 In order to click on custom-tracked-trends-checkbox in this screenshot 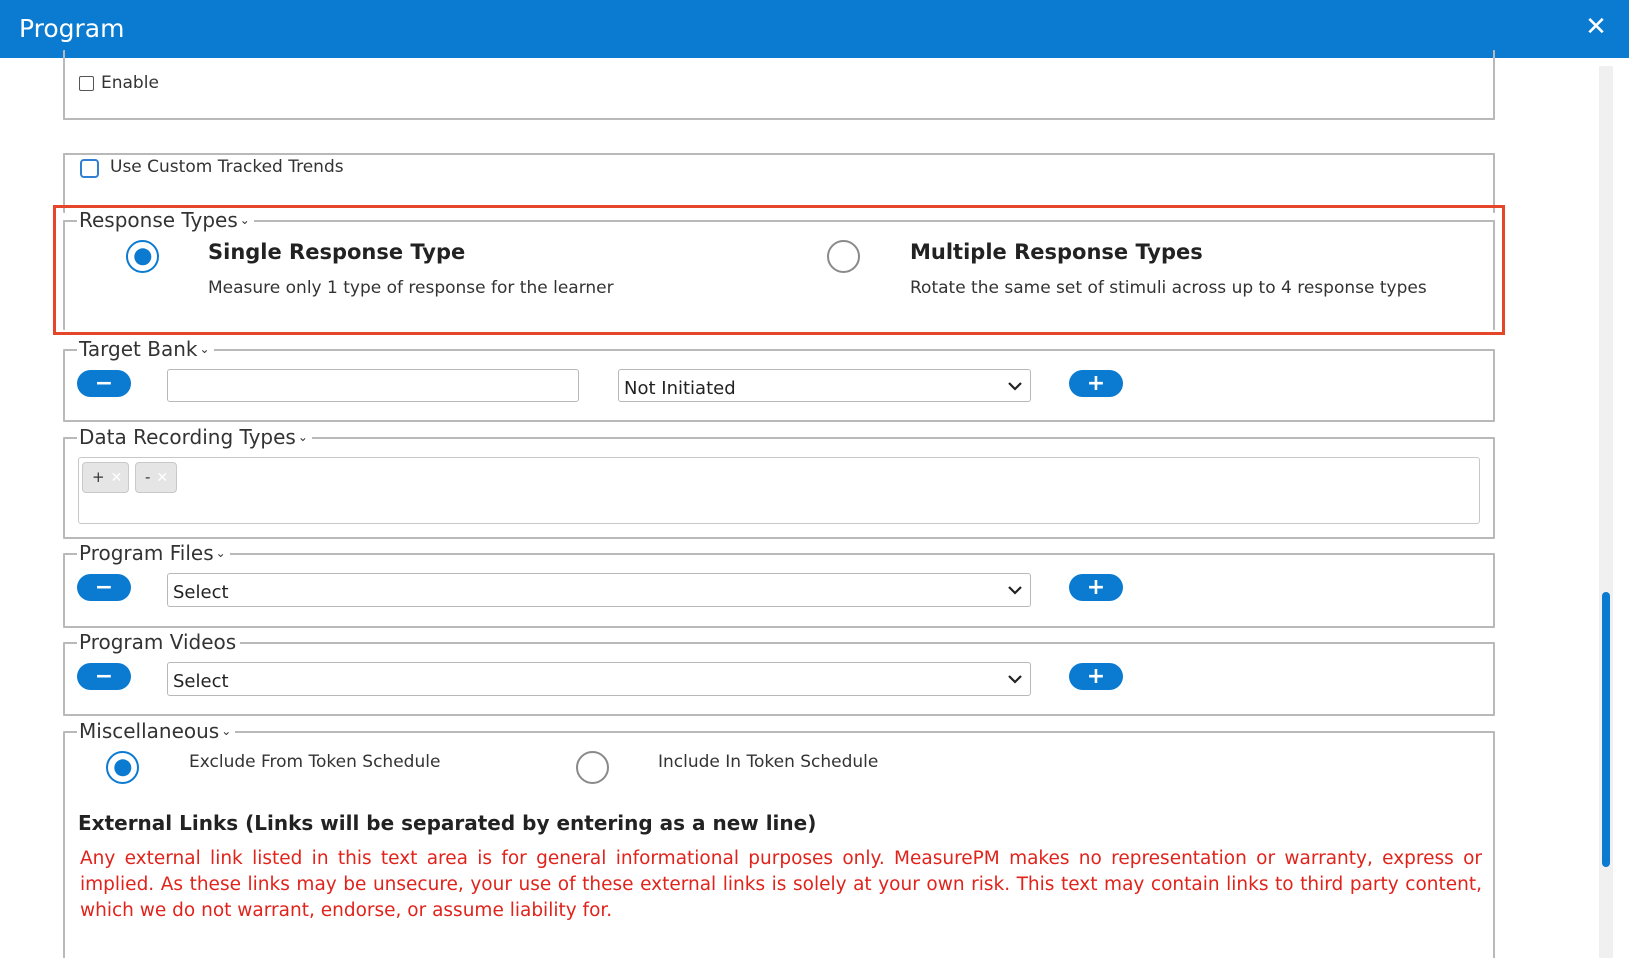, I will do `click(89, 168)`.